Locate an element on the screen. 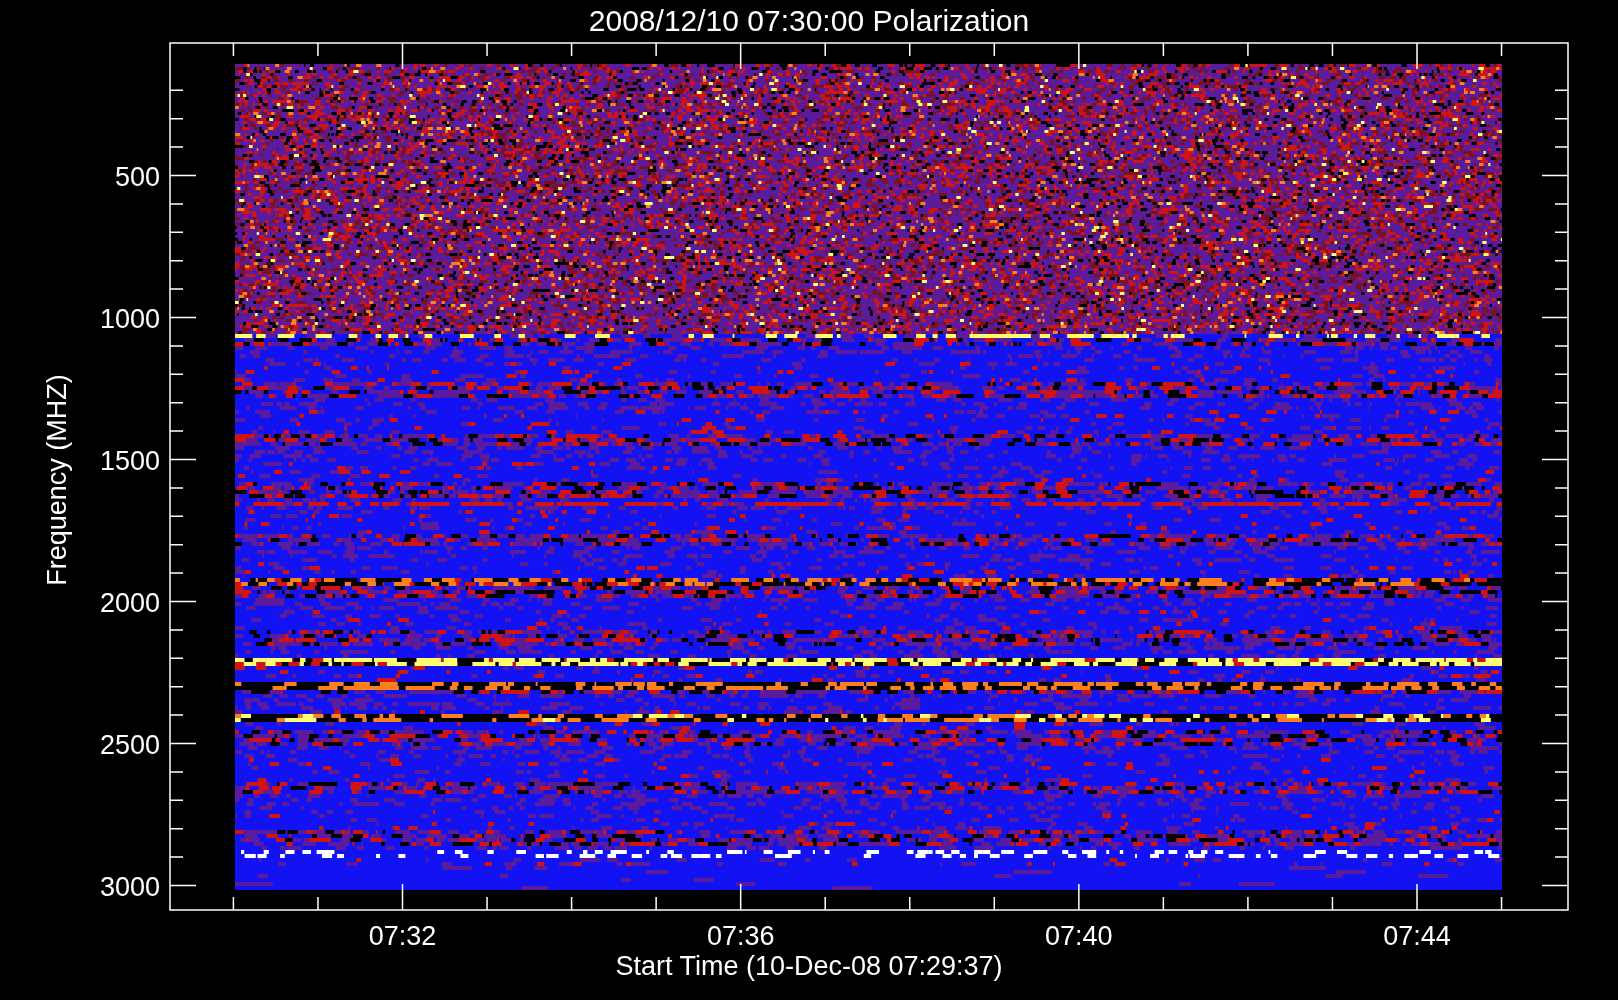  axis-label: Start Time (10-Dec-08 07:29:37) is located at coordinates (809, 966).